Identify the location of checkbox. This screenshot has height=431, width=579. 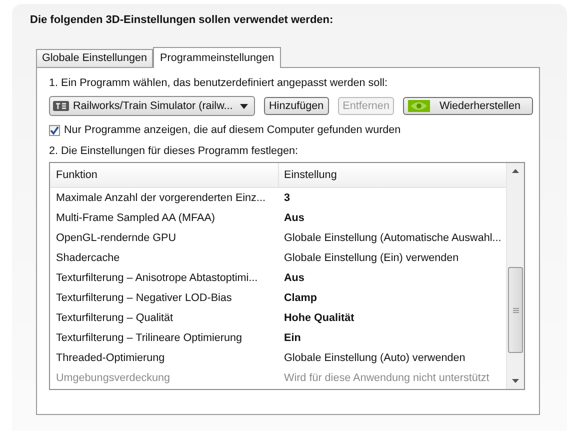
(54, 130).